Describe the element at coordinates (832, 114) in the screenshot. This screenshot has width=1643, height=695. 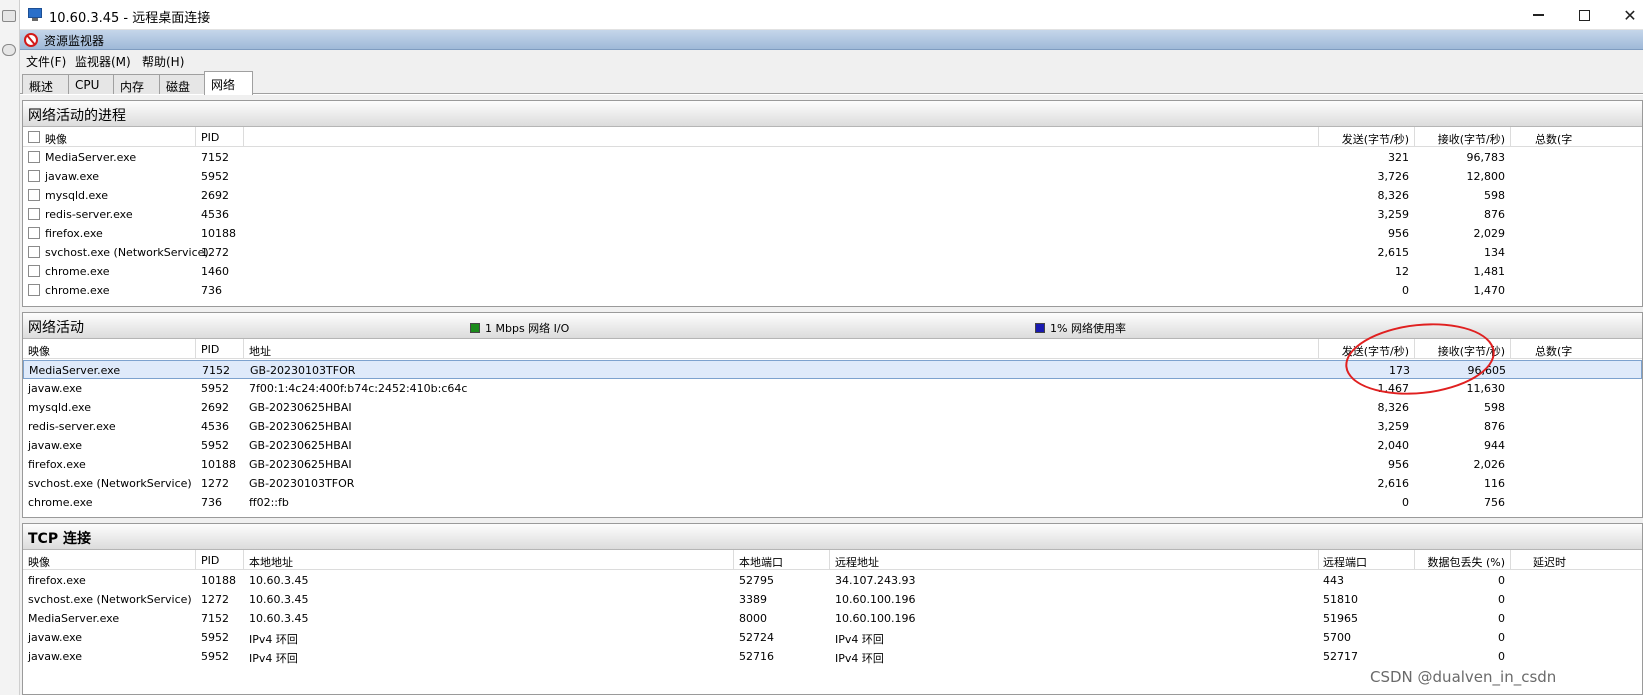
I see `processes-section-header: 网络活动的进程` at that location.